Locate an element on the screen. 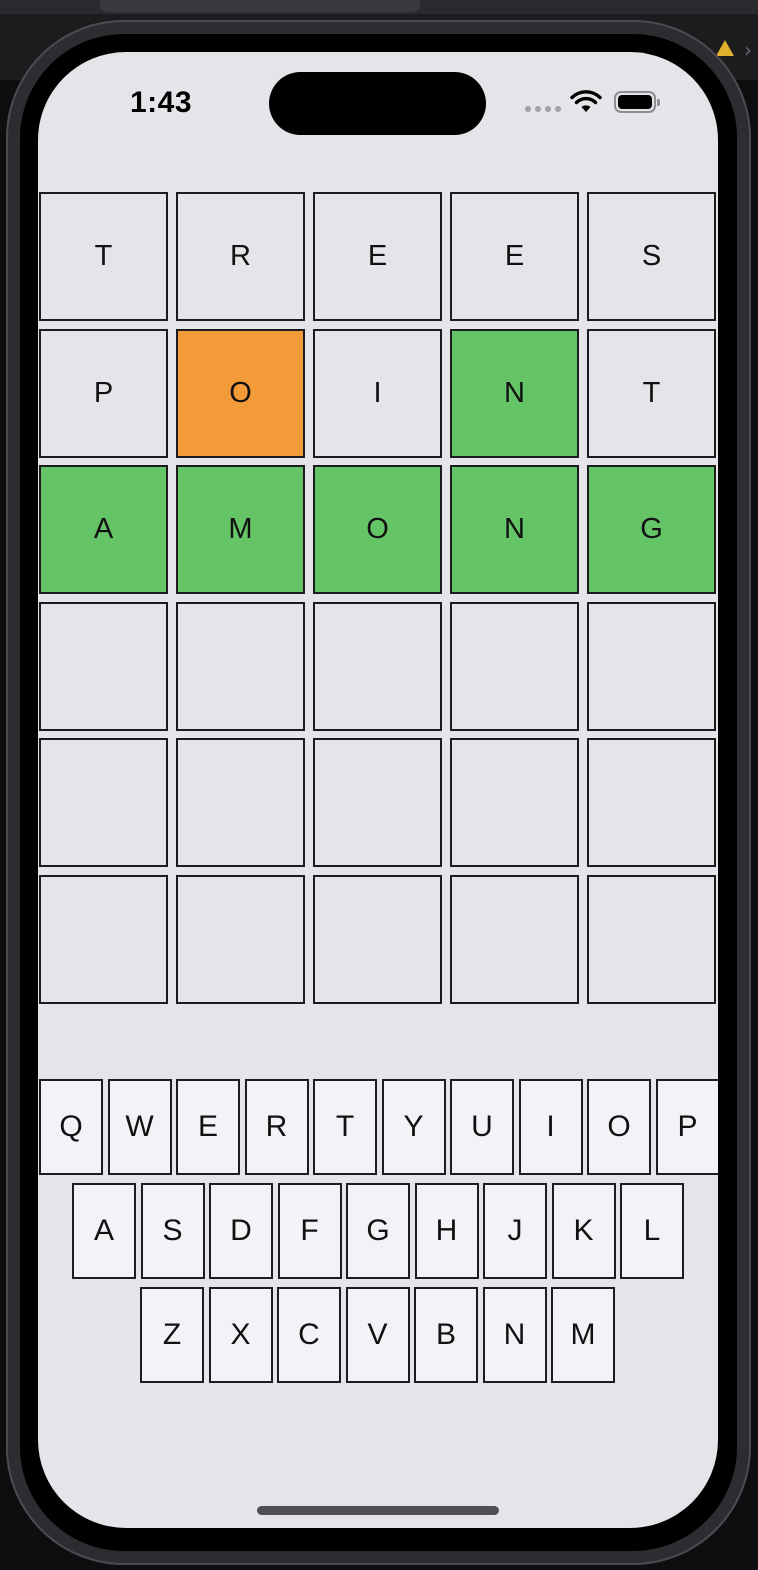 The width and height of the screenshot is (758, 1570). key-x: X is located at coordinates (240, 1335).